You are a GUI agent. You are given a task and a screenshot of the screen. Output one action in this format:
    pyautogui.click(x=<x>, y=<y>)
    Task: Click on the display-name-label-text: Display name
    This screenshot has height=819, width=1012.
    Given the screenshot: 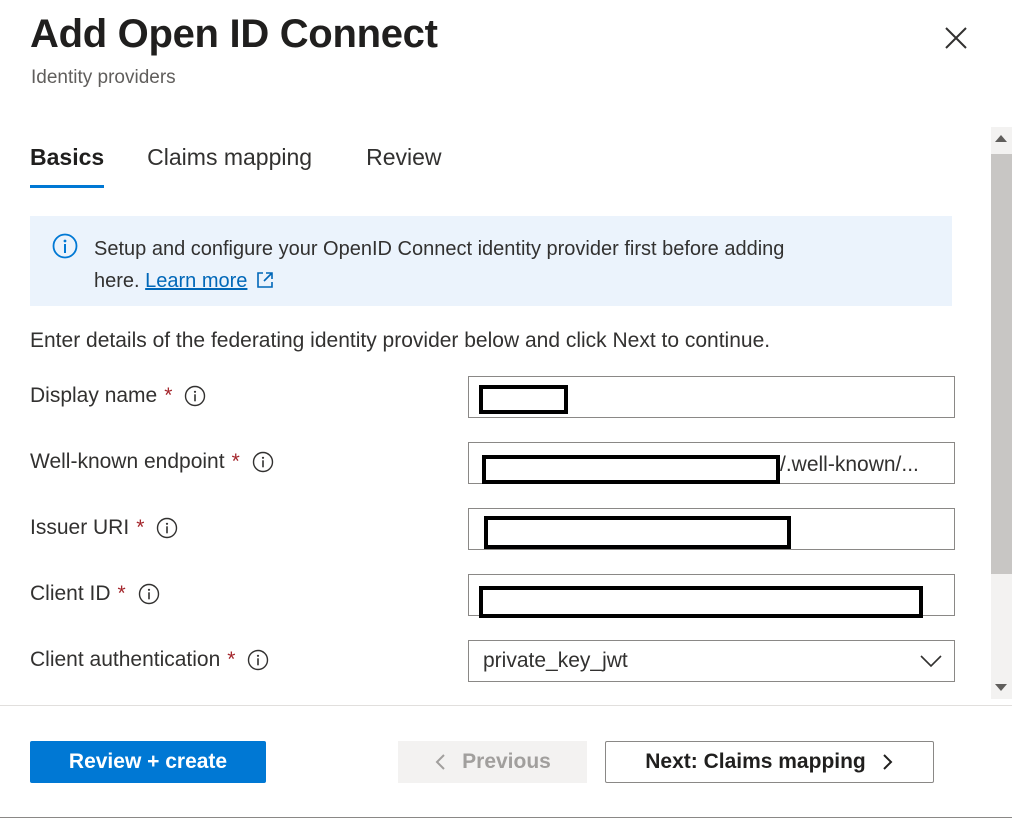 What is the action you would take?
    pyautogui.click(x=94, y=395)
    